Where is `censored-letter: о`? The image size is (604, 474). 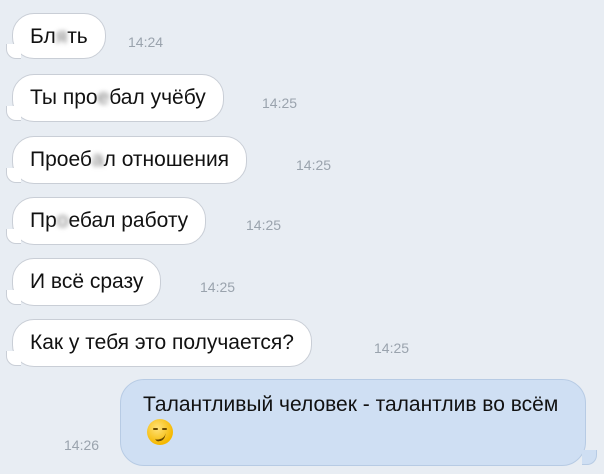
censored-letter: о is located at coordinates (62, 220).